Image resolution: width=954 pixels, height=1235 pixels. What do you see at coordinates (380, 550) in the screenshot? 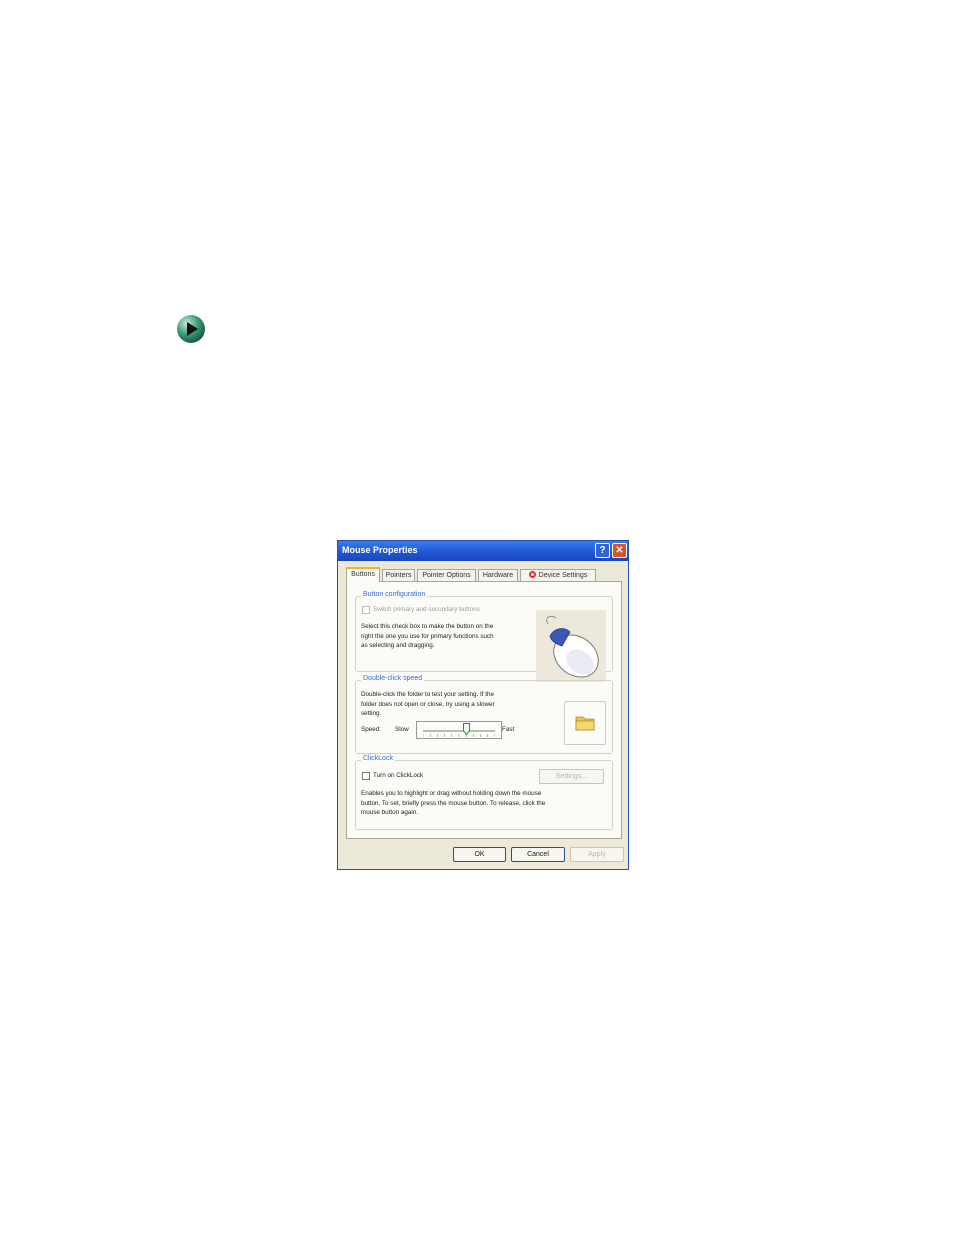
I see `window-title: Mouse Properties` at bounding box center [380, 550].